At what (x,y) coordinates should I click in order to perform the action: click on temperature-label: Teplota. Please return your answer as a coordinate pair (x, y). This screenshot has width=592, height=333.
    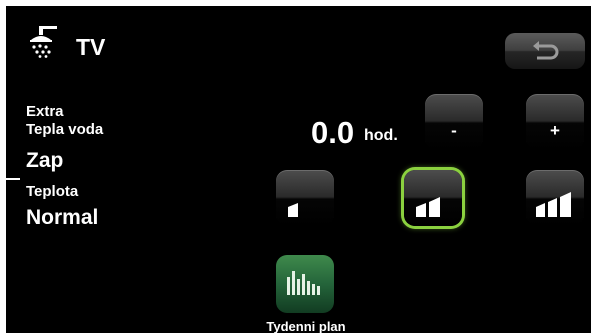
    Looking at the image, I should click on (52, 191).